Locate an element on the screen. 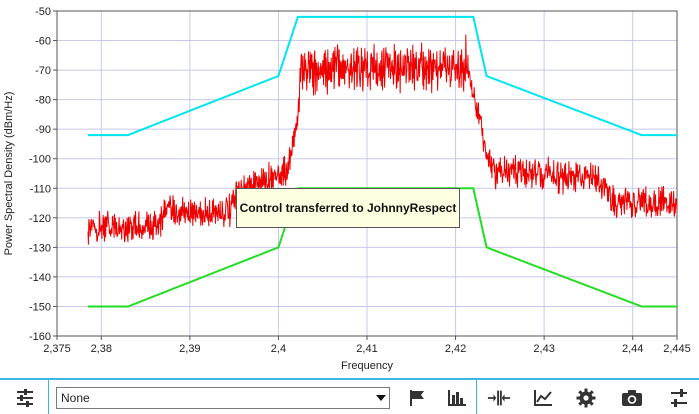  y-tick-label: -120 is located at coordinates (40, 219).